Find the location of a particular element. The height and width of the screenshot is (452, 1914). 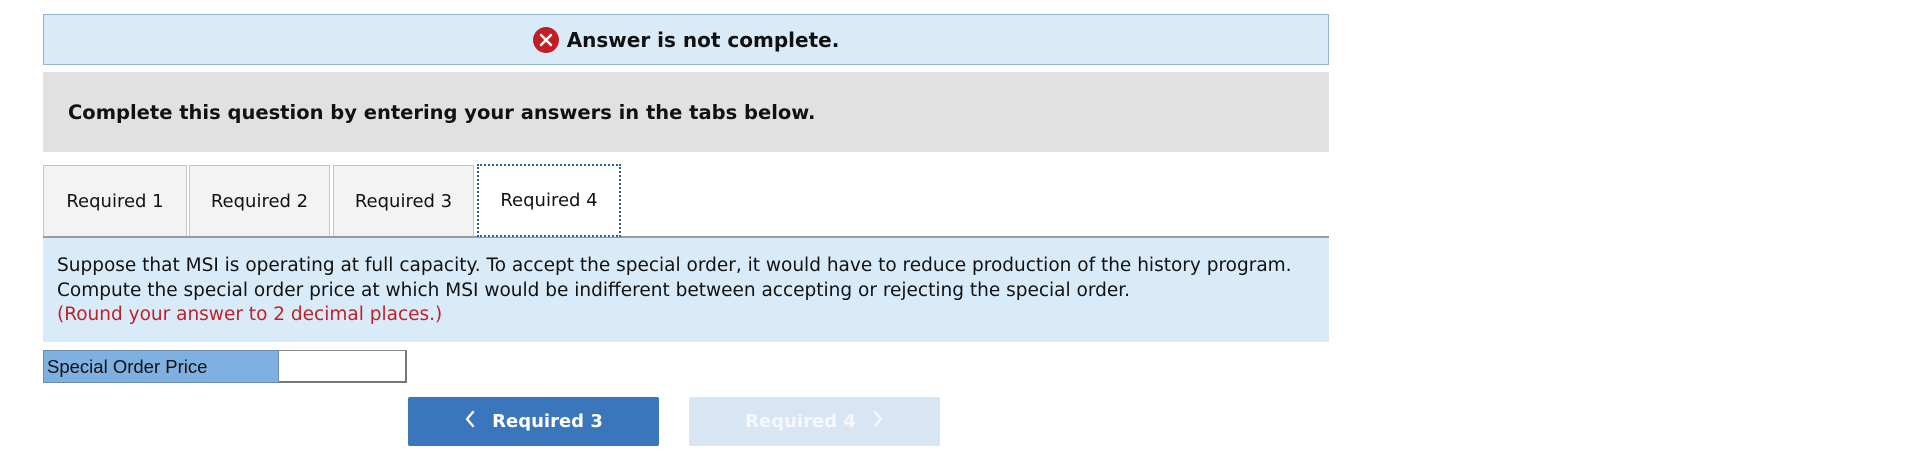

tab-required-3: Required 3 is located at coordinates (403, 200).